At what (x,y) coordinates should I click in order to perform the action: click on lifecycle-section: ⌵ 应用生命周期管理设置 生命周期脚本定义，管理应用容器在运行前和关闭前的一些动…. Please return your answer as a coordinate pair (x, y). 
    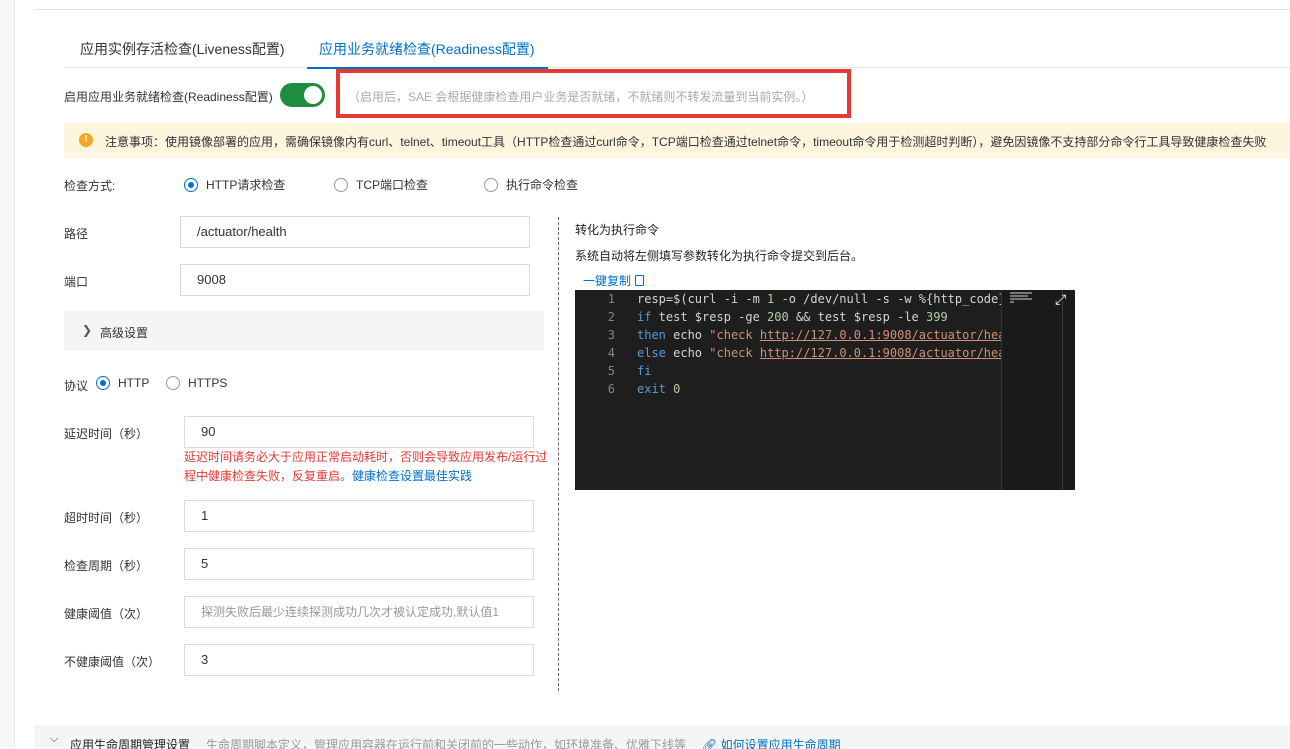
    Looking at the image, I should click on (662, 737).